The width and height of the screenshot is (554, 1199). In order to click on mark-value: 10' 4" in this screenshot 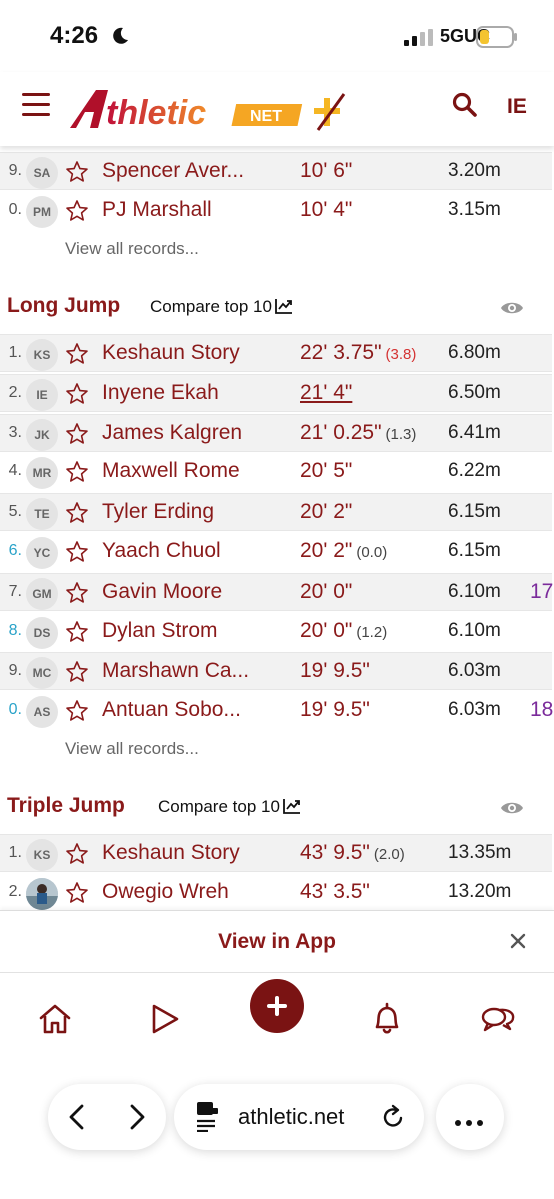, I will do `click(326, 209)`.